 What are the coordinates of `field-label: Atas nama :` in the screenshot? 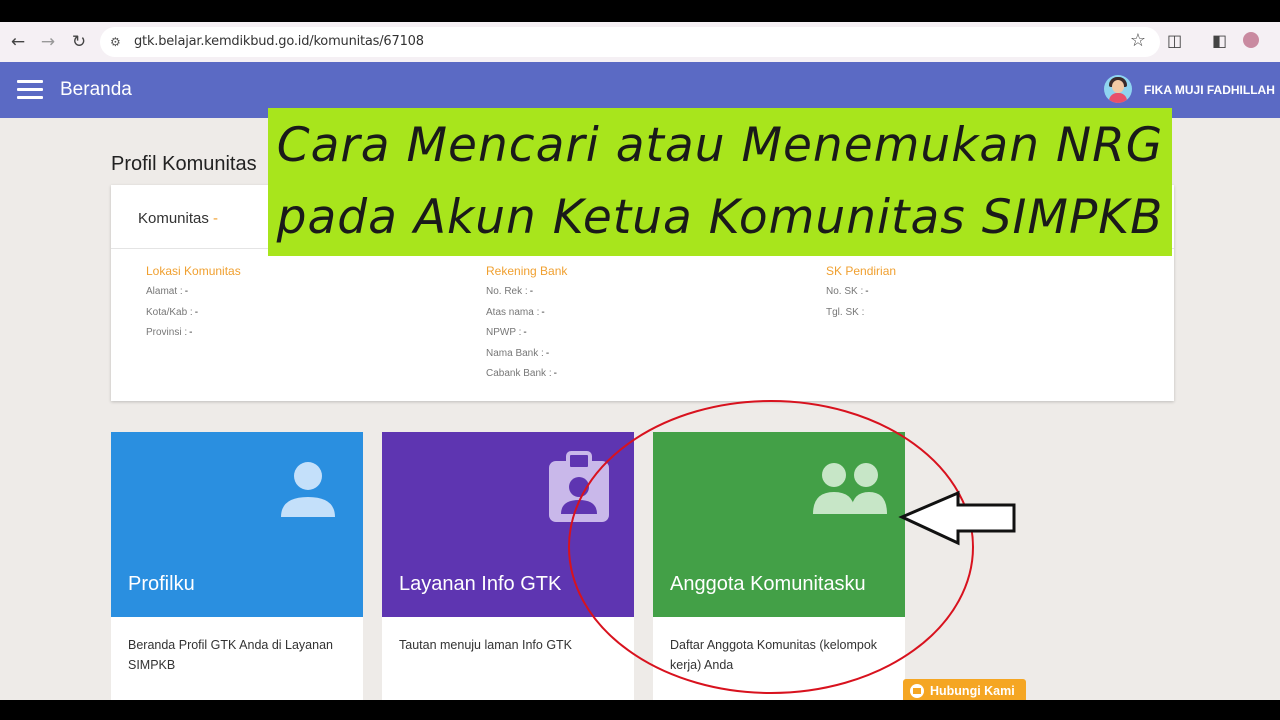 It's located at (513, 312).